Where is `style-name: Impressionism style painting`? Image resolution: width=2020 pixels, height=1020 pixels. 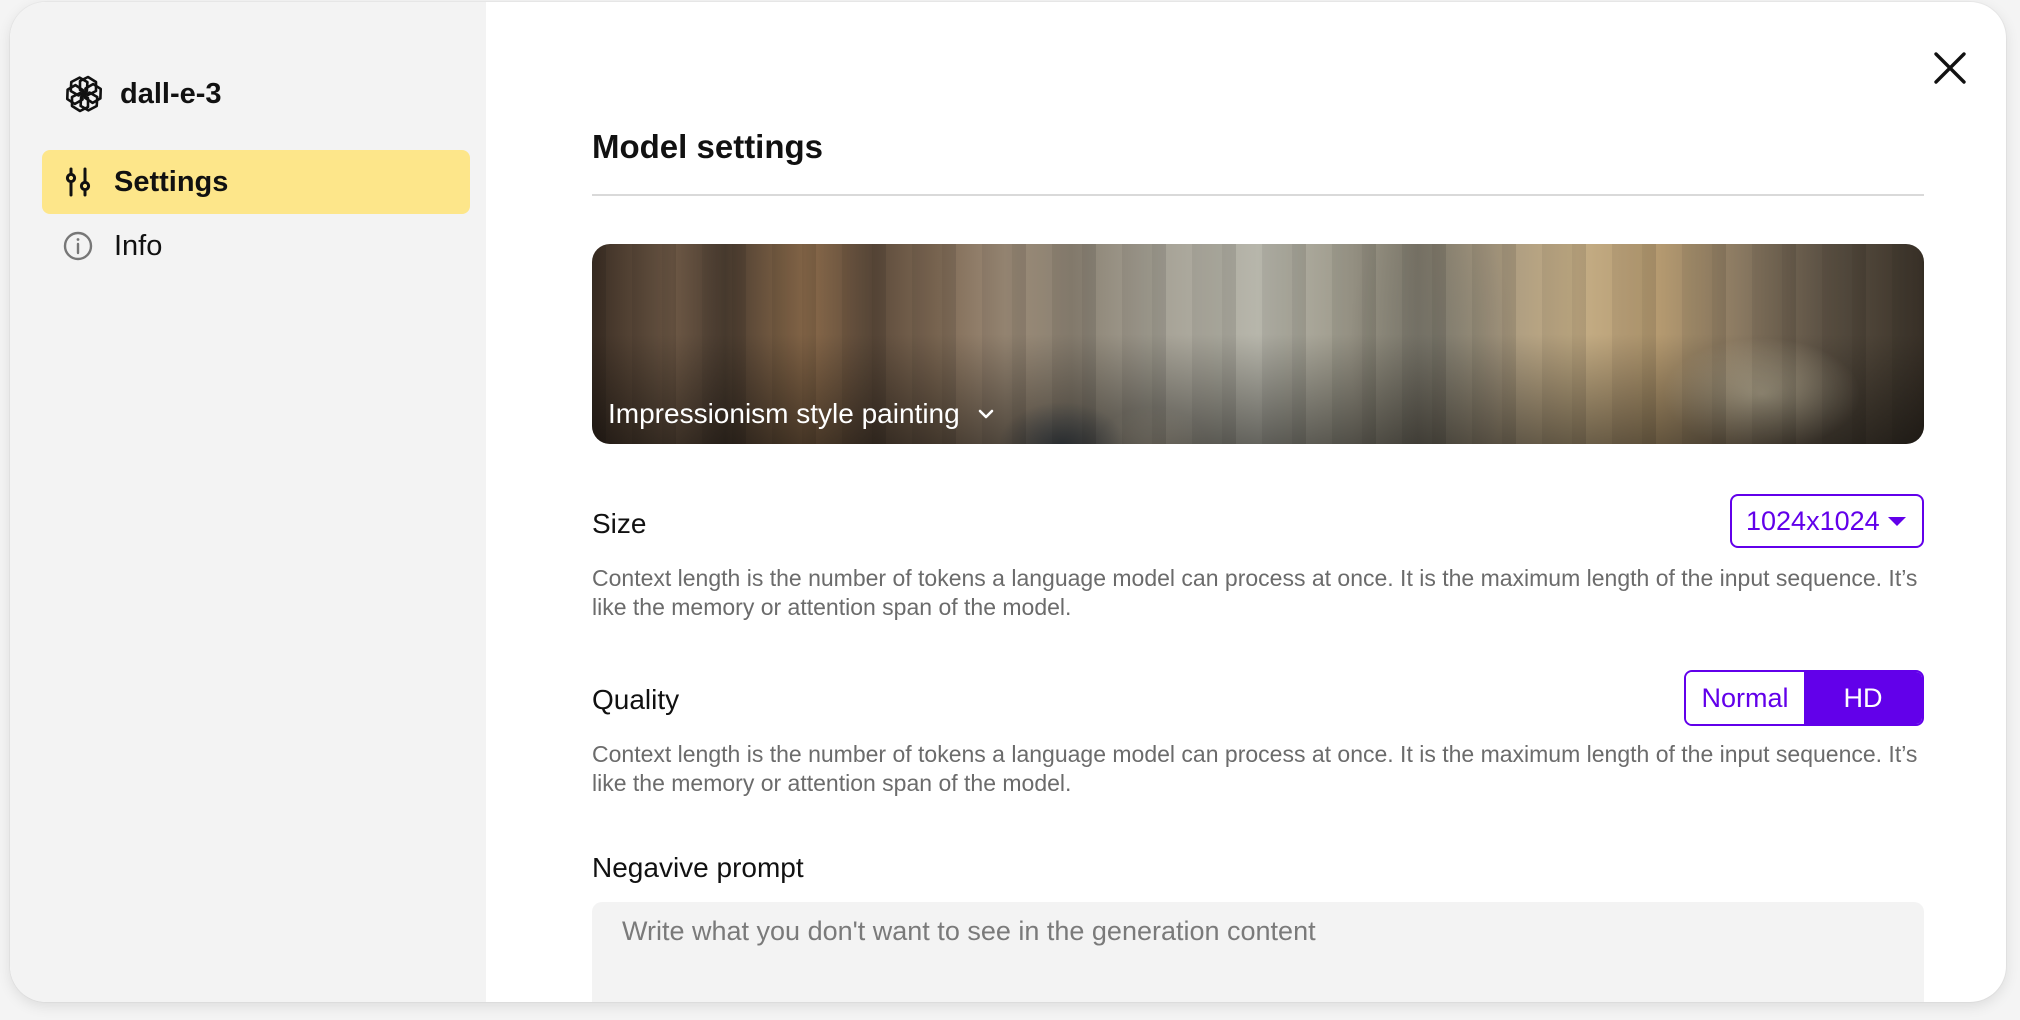 style-name: Impressionism style painting is located at coordinates (784, 413).